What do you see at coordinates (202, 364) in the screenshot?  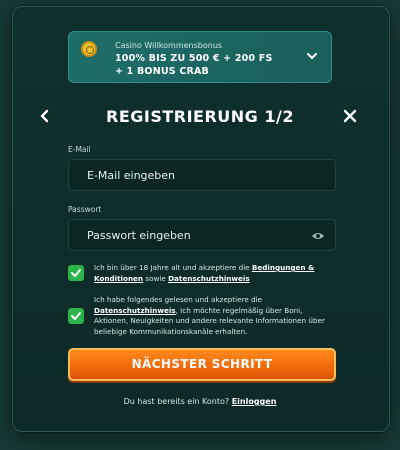 I see `next-step-button: NÄCHSTER SCHRITT` at bounding box center [202, 364].